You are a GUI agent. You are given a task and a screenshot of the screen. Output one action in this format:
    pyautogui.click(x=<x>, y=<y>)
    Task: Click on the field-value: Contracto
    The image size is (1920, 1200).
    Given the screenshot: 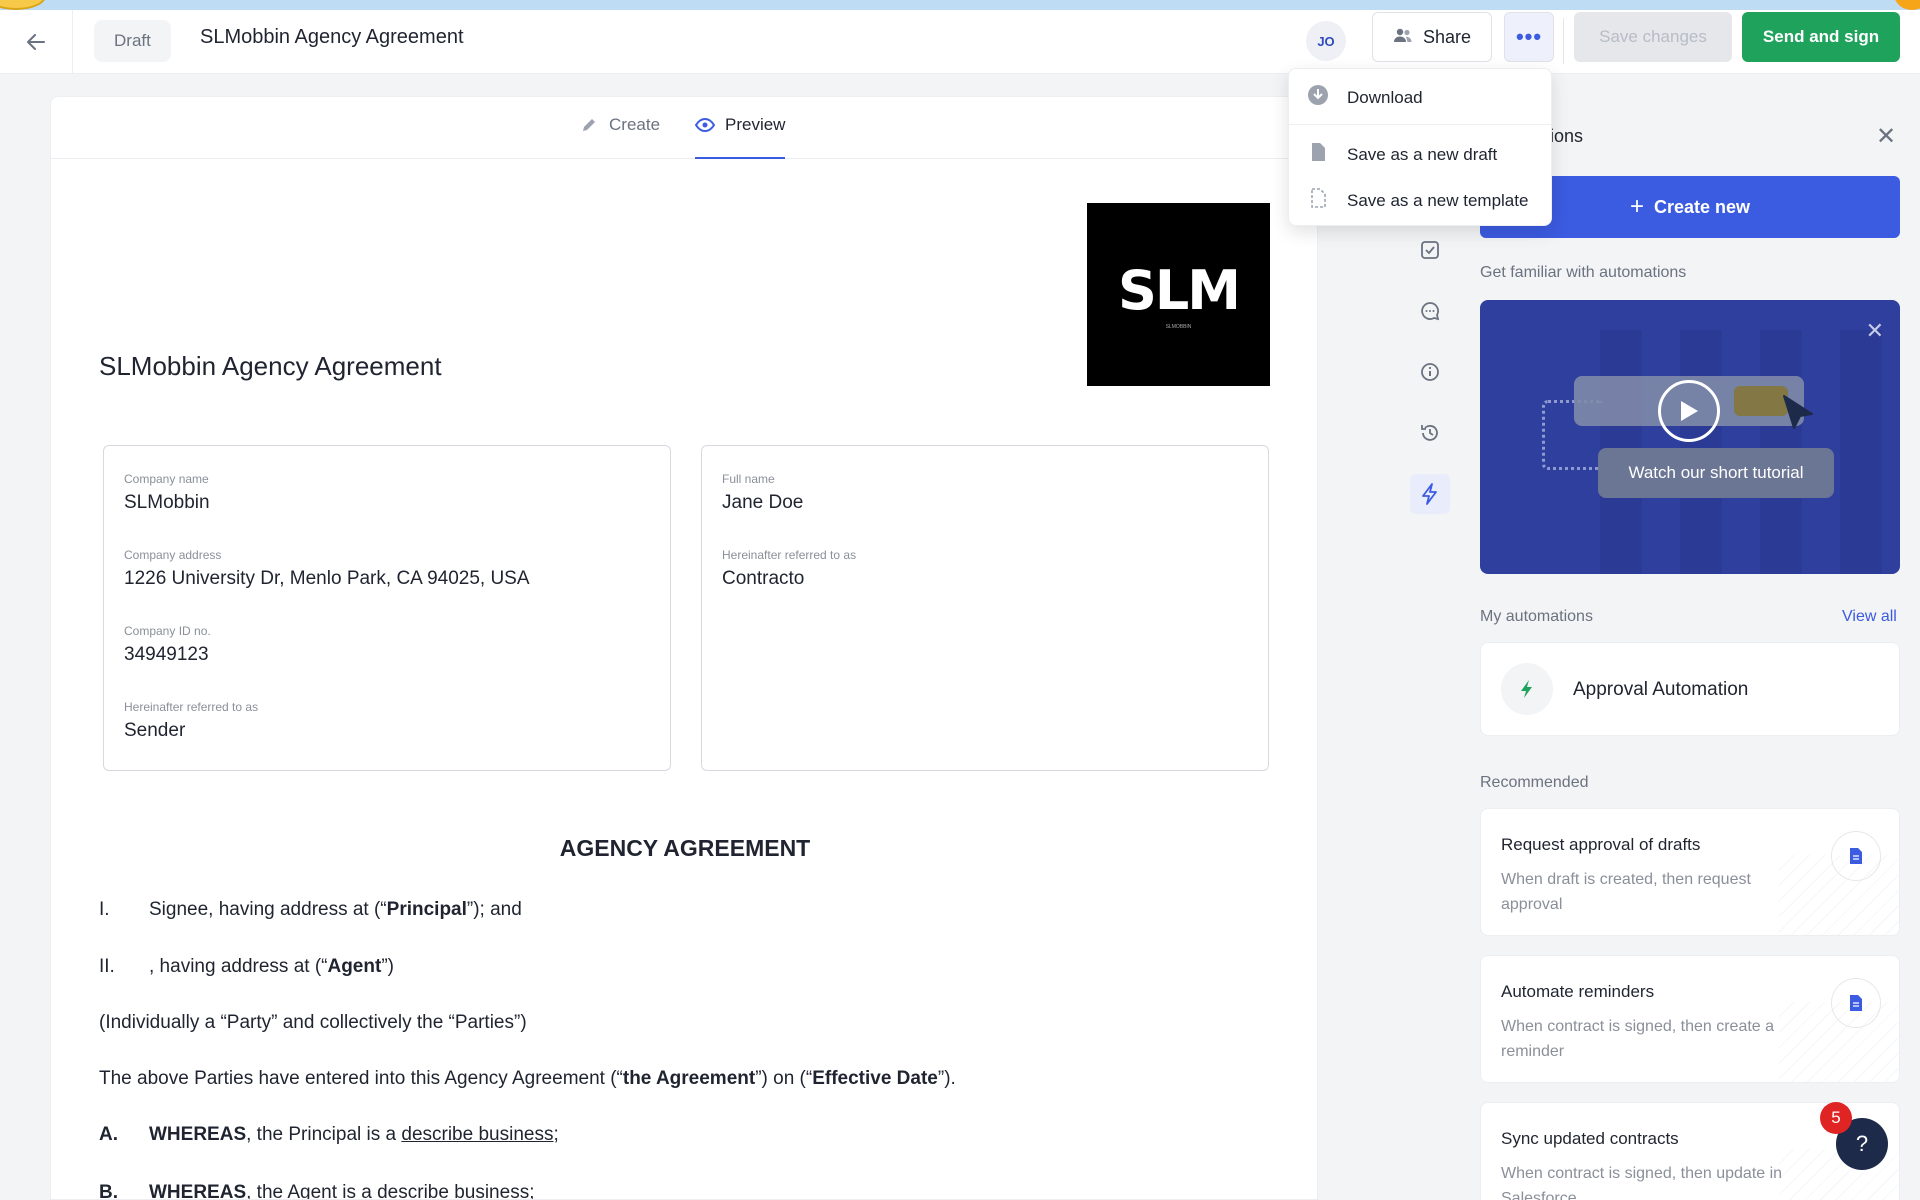 What is the action you would take?
    pyautogui.click(x=763, y=578)
    